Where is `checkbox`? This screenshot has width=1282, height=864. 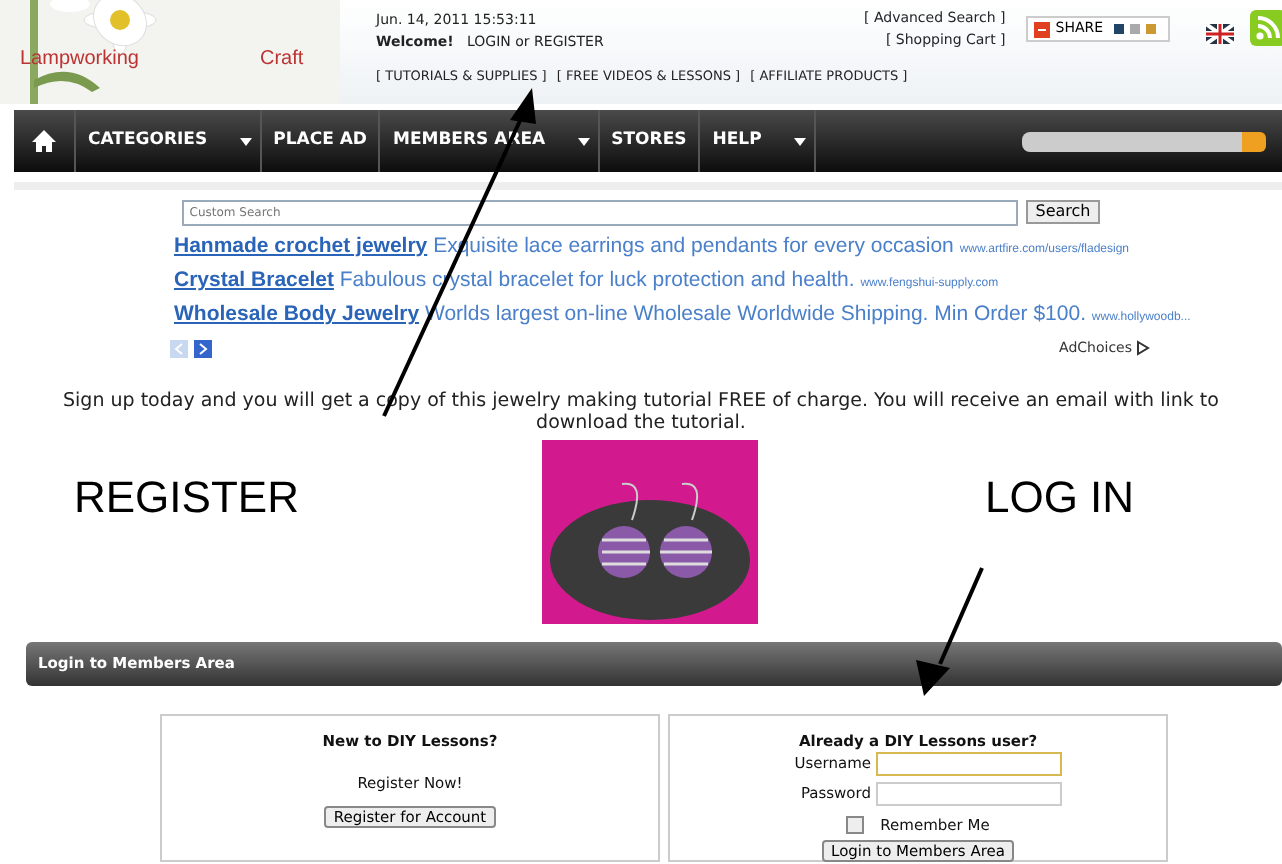
checkbox is located at coordinates (855, 824).